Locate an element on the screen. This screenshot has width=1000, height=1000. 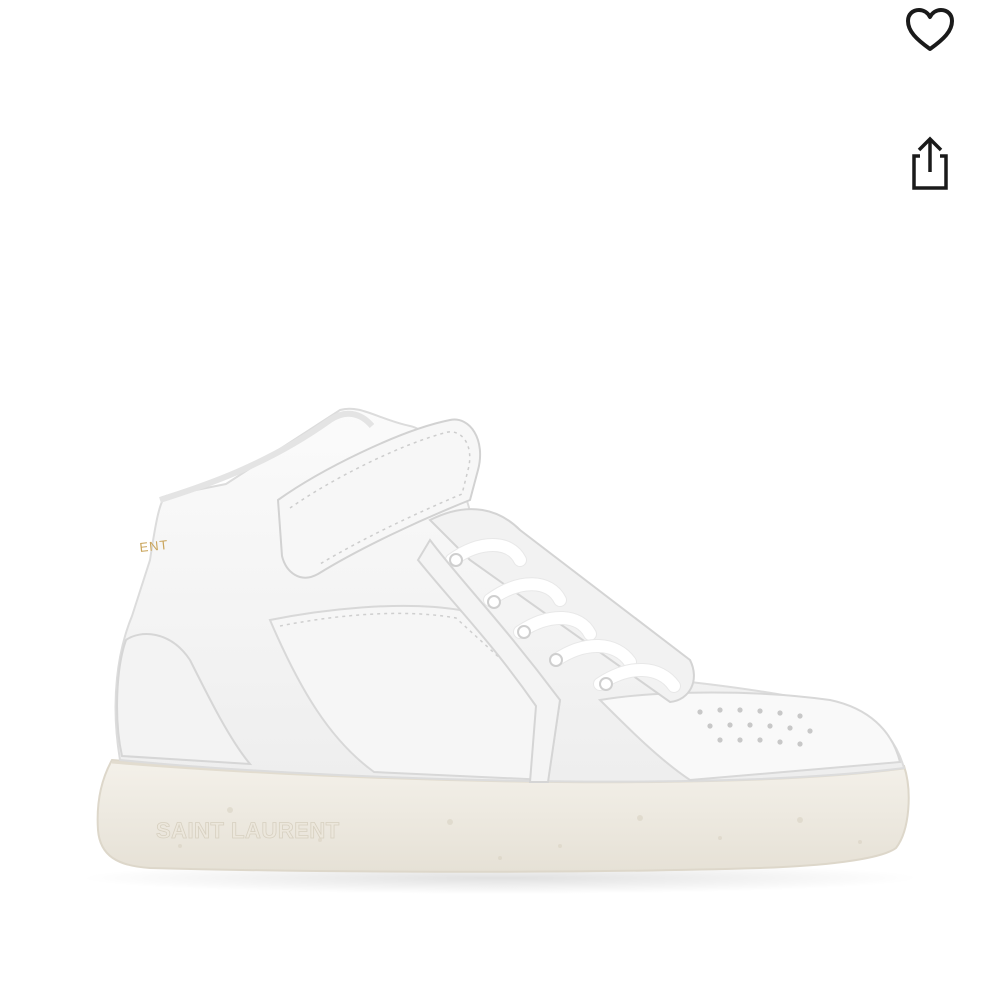
wishlist-button is located at coordinates (930, 30).